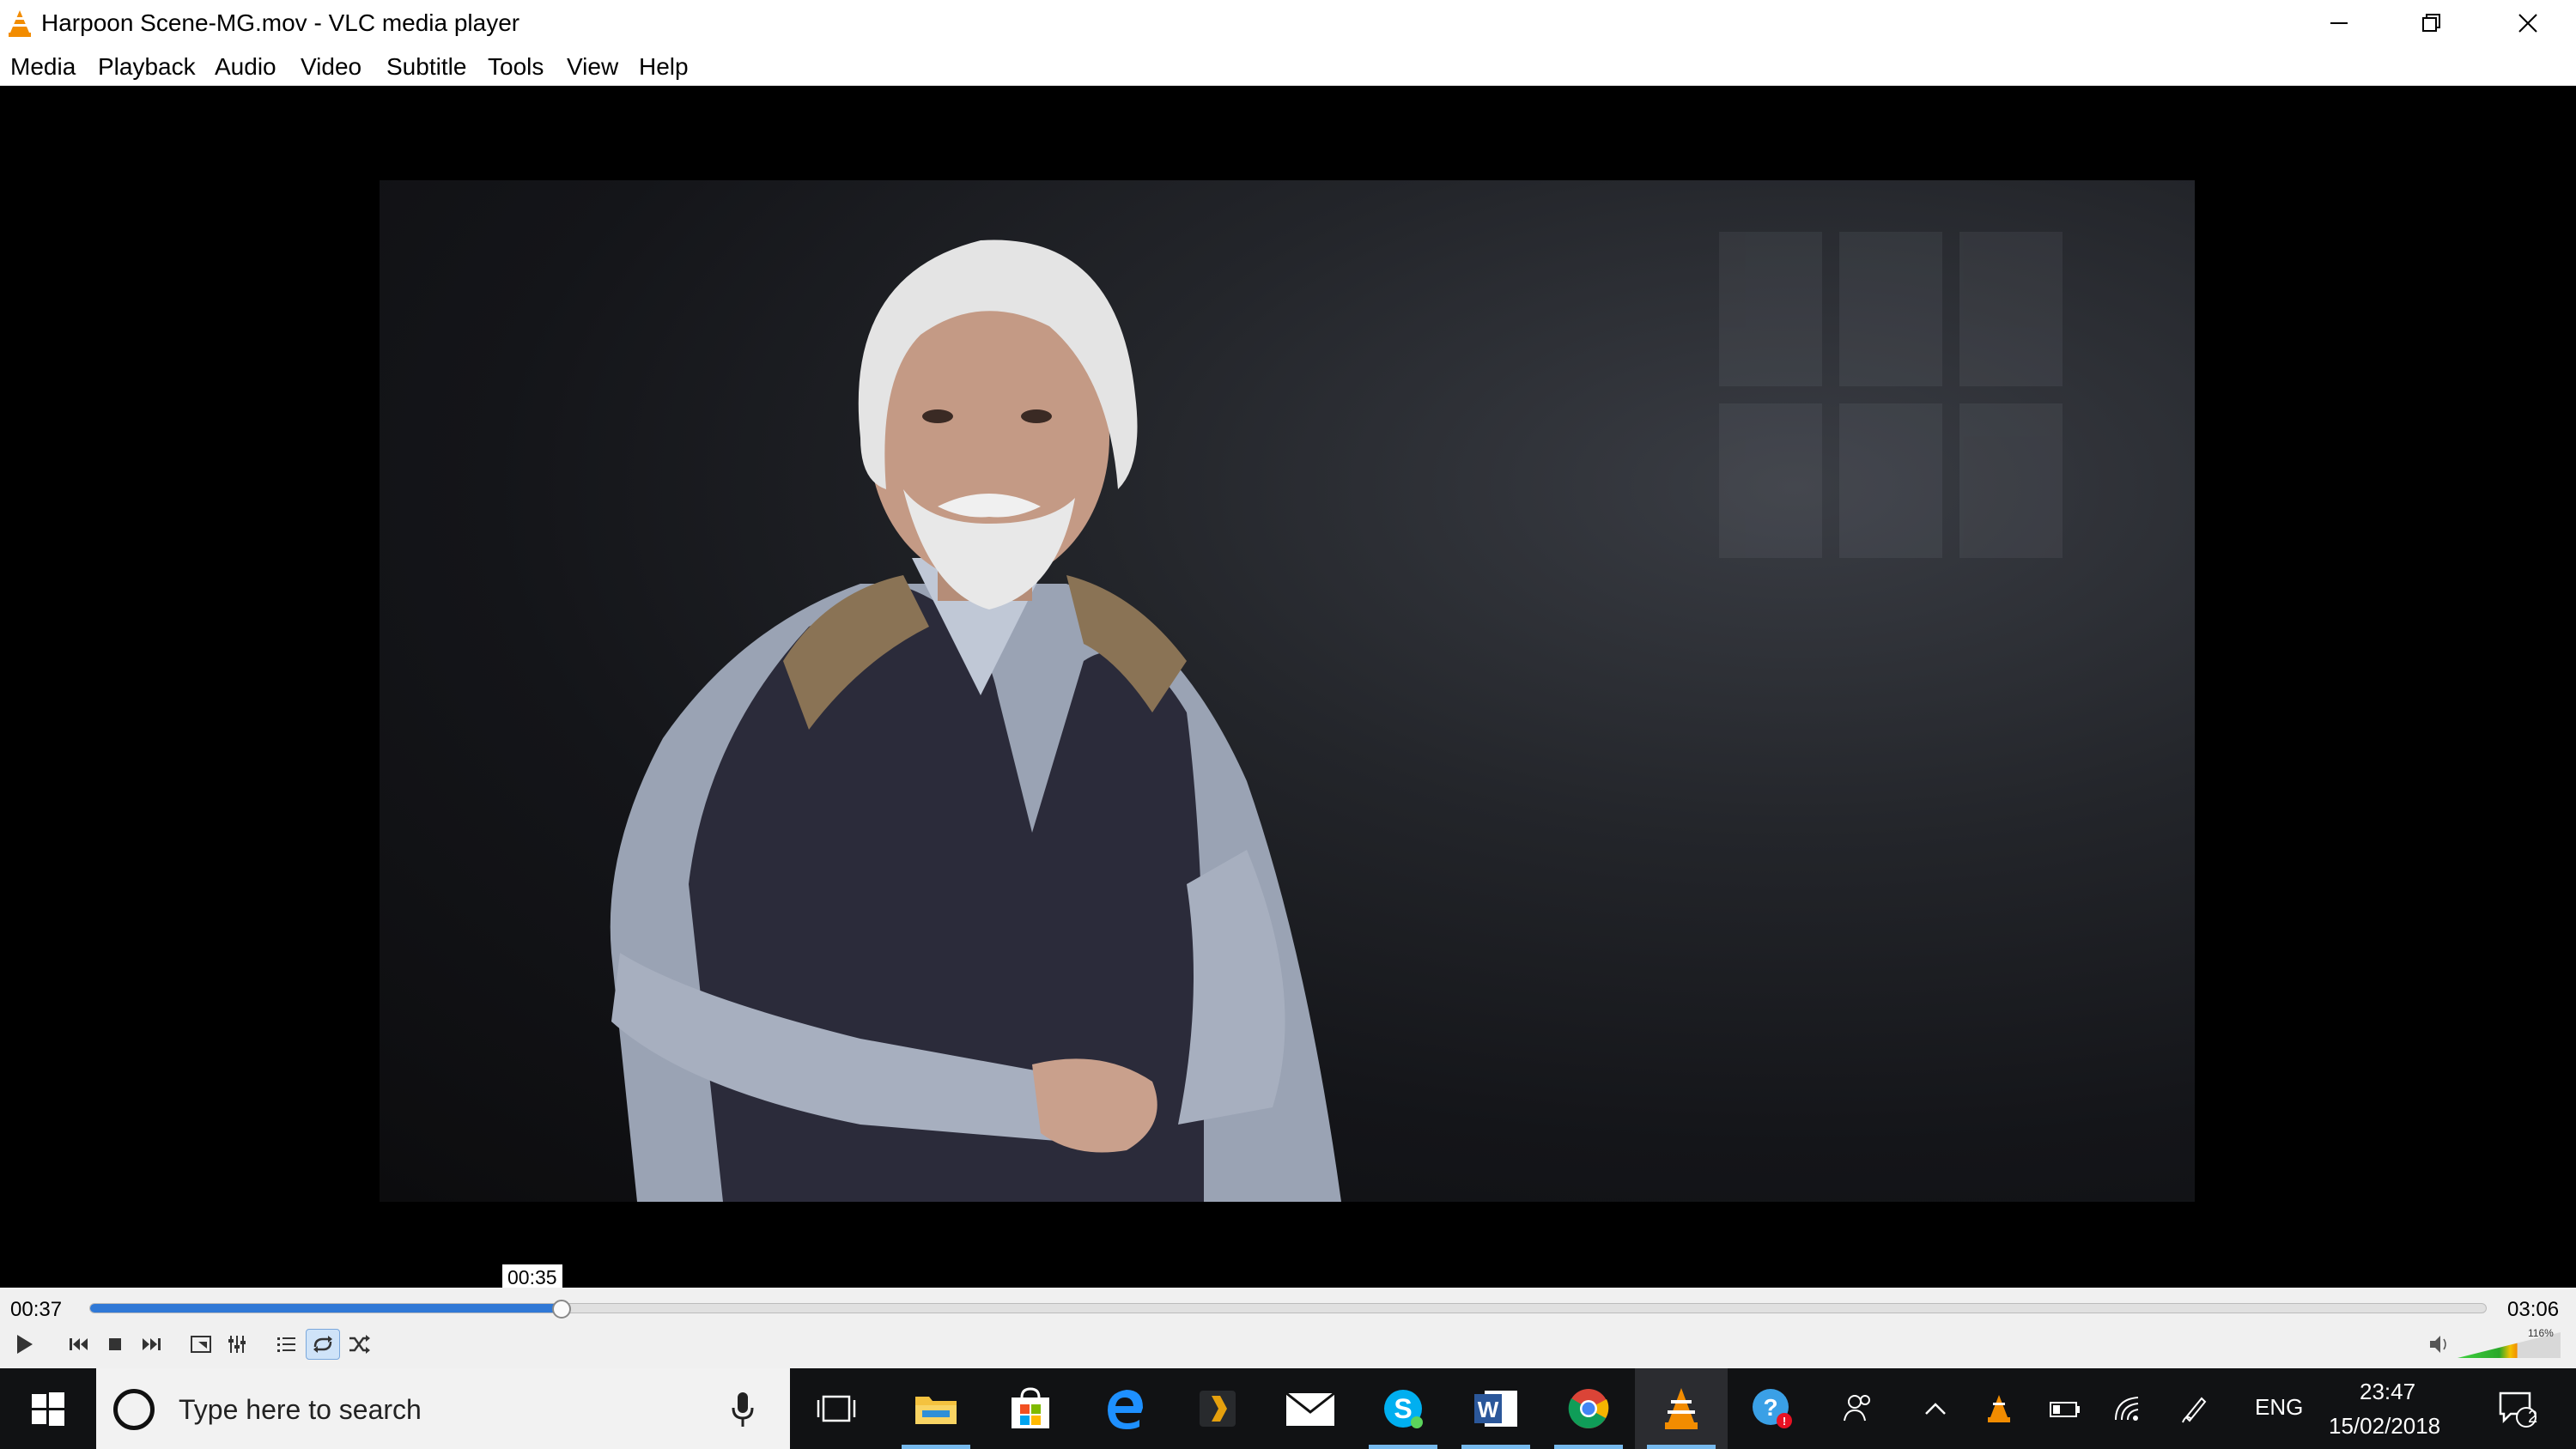 This screenshot has width=2576, height=1449. I want to click on menu-audio: Audio, so click(246, 67).